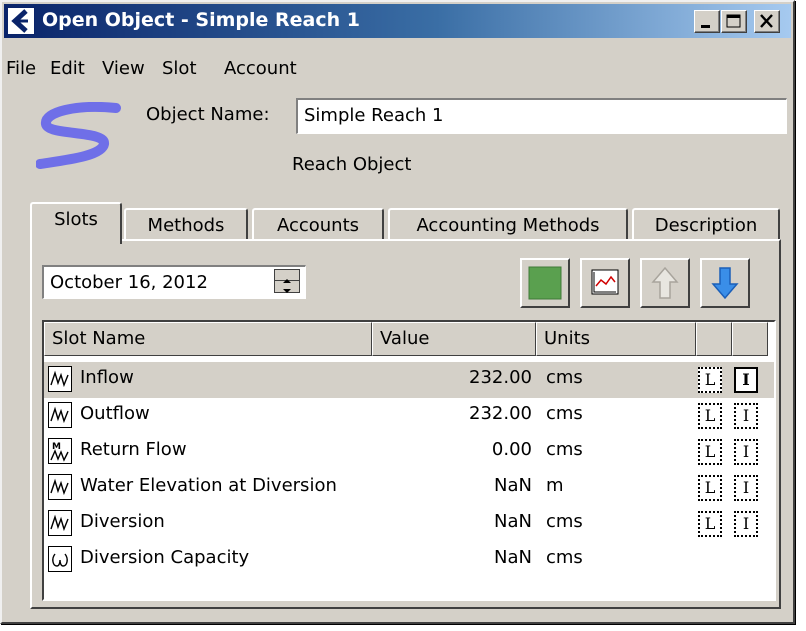  I want to click on minimize-button, so click(707, 21).